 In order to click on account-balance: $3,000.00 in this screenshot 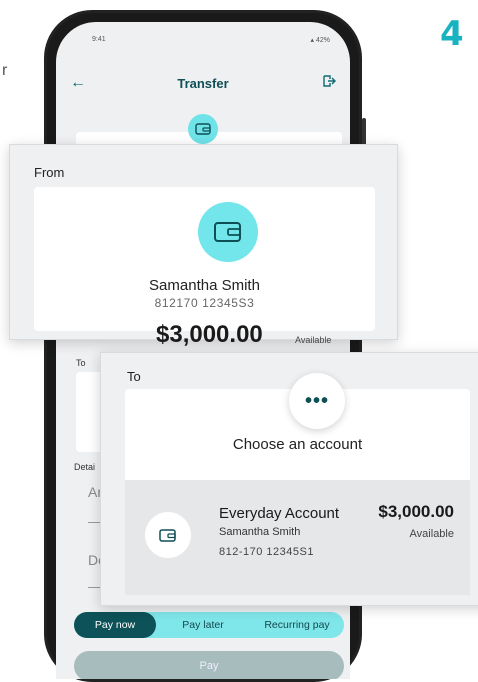, I will do `click(416, 511)`.